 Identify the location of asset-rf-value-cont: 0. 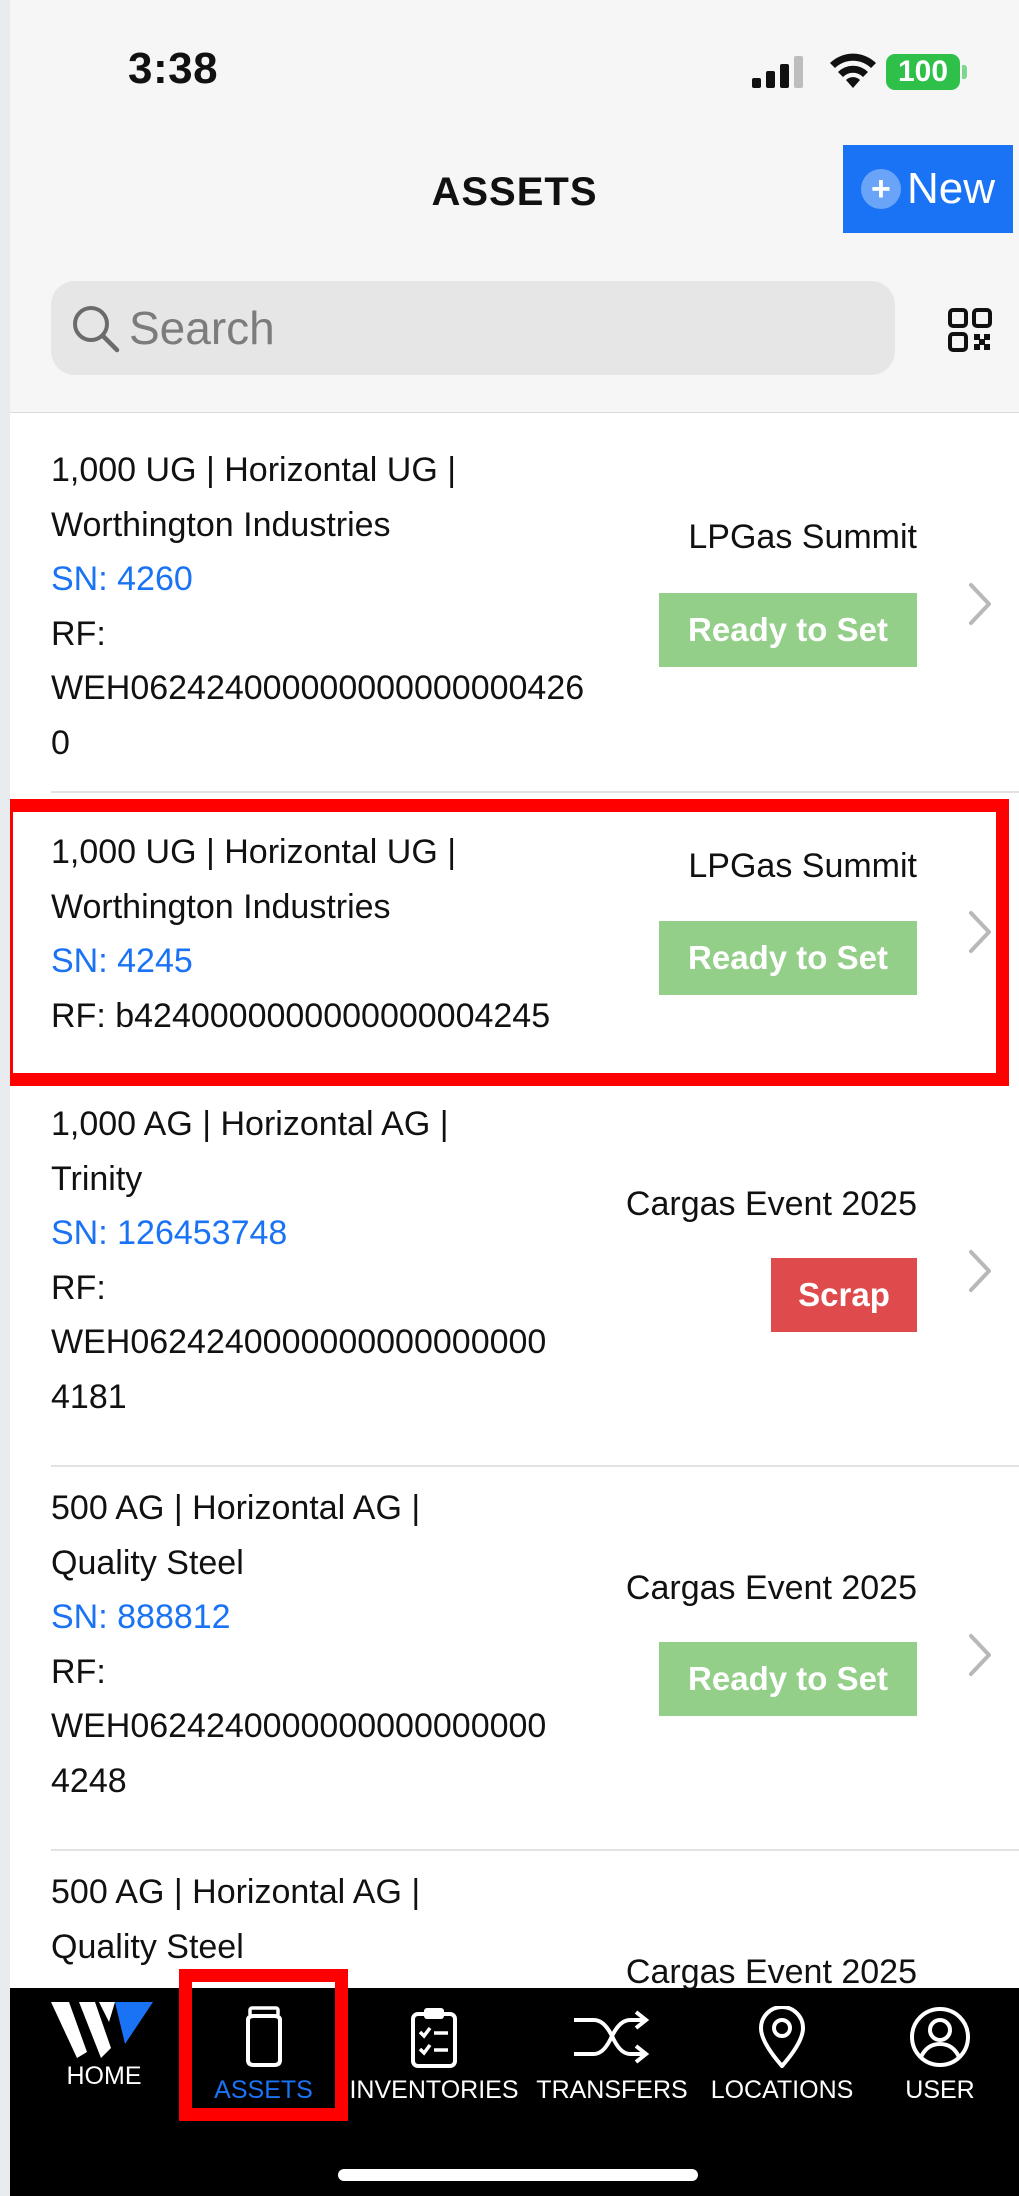
(60, 742).